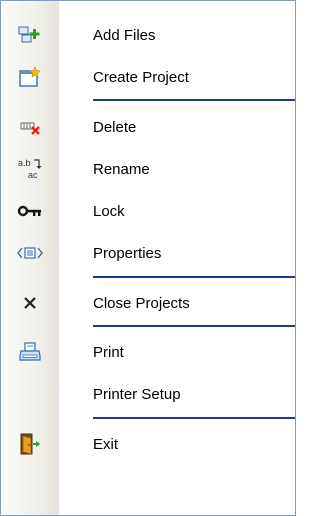 The image size is (320, 516). What do you see at coordinates (30, 394) in the screenshot?
I see `printer-setup-icon-slot` at bounding box center [30, 394].